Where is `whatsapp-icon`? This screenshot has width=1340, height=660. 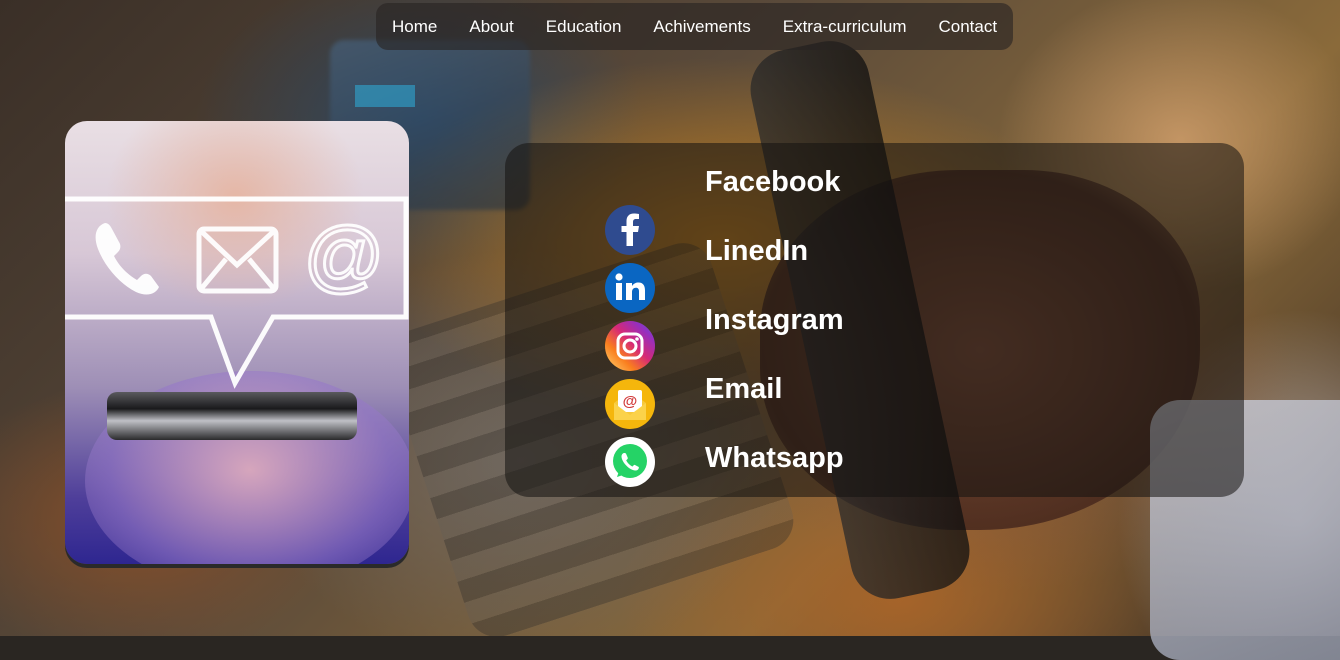 whatsapp-icon is located at coordinates (630, 462).